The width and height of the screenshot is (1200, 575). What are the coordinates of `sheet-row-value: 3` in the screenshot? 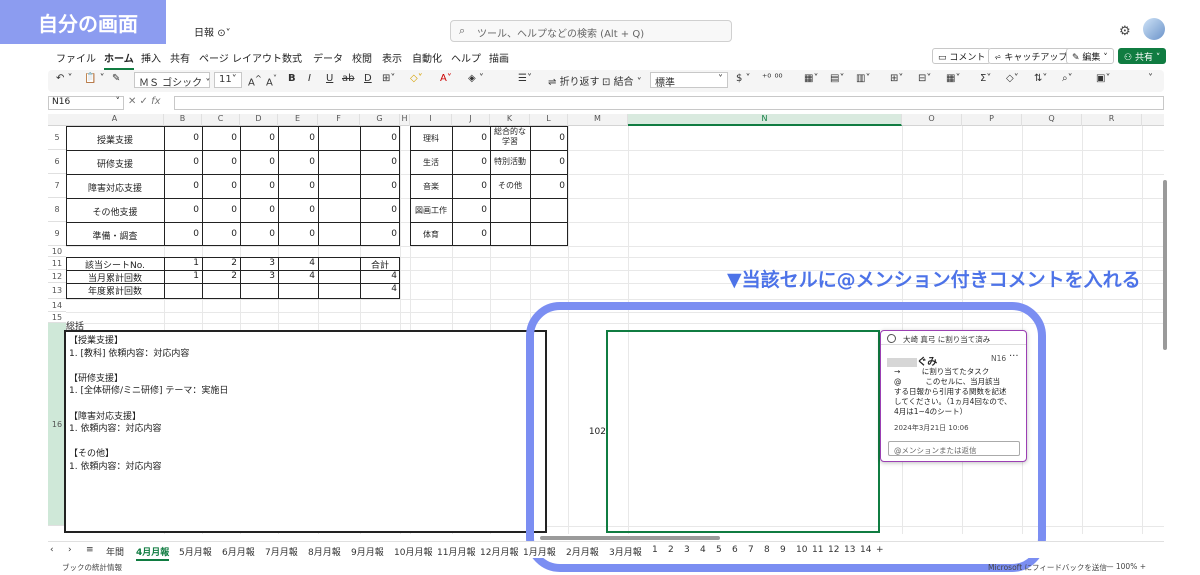 It's located at (257, 276).